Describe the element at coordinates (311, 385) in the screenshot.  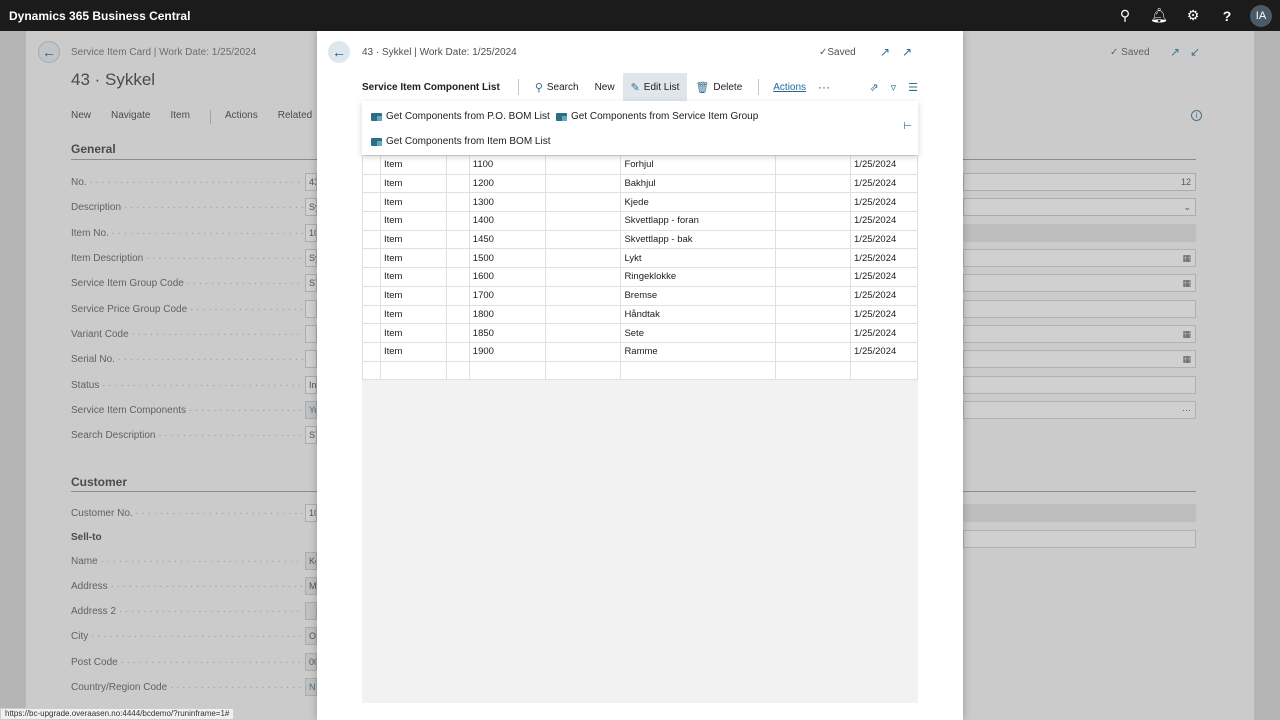
I see `field-input-status: In` at that location.